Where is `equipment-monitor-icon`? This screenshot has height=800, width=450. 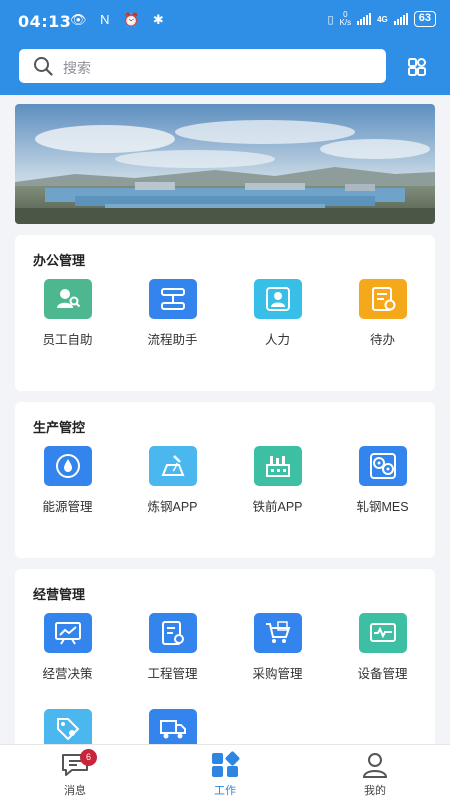 equipment-monitor-icon is located at coordinates (382, 633).